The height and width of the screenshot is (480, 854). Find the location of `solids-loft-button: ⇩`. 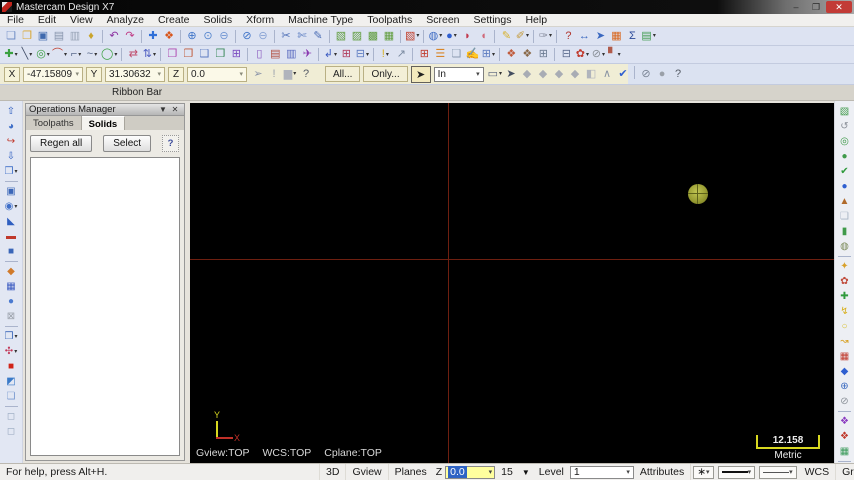

solids-loft-button: ⇩ is located at coordinates (11, 156).